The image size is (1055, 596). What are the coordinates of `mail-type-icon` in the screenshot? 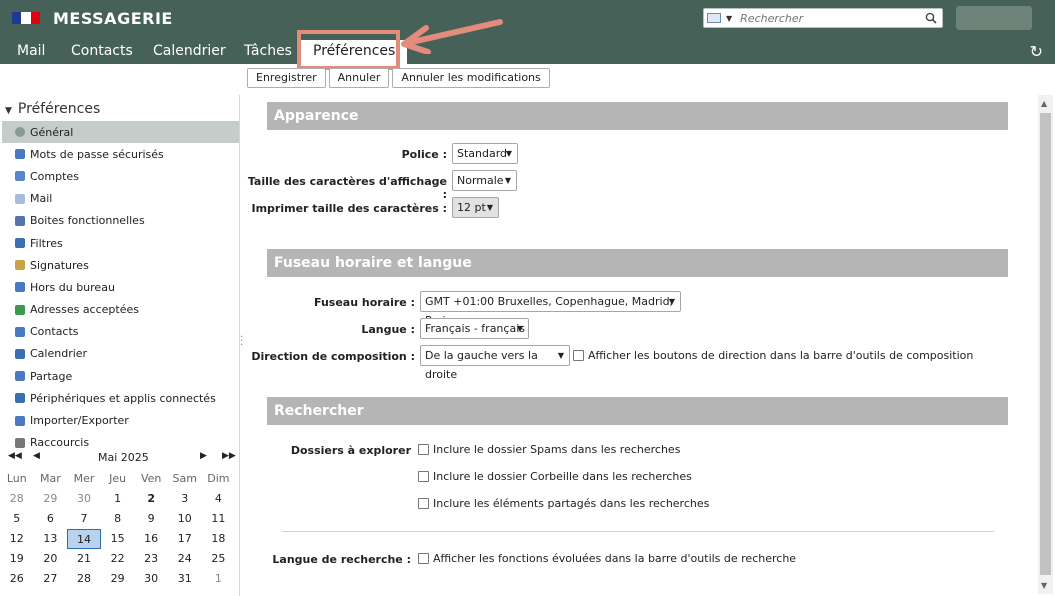 It's located at (714, 18).